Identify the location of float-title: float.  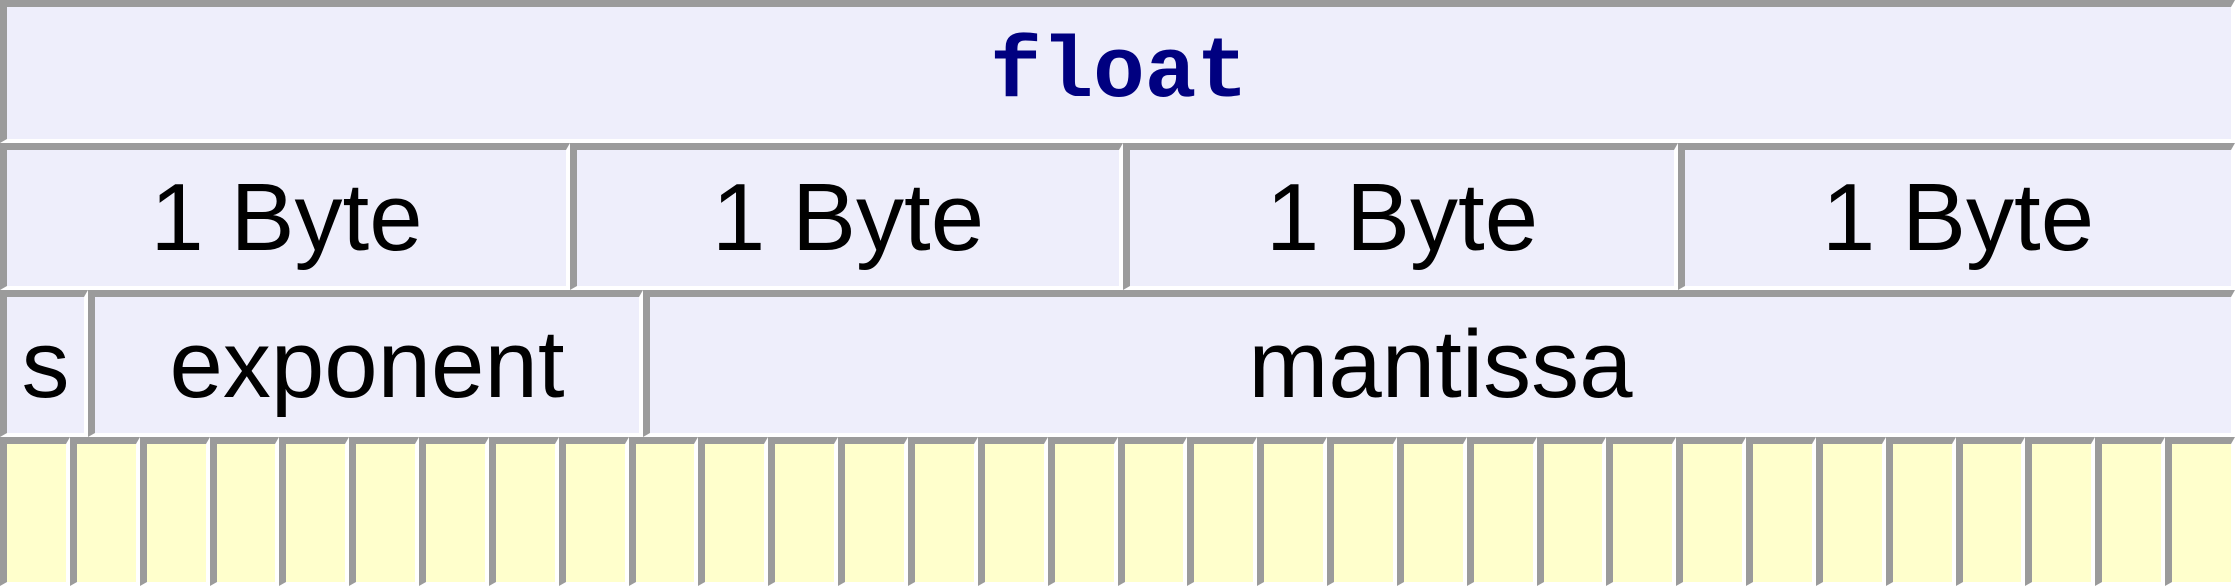
(1119, 73).